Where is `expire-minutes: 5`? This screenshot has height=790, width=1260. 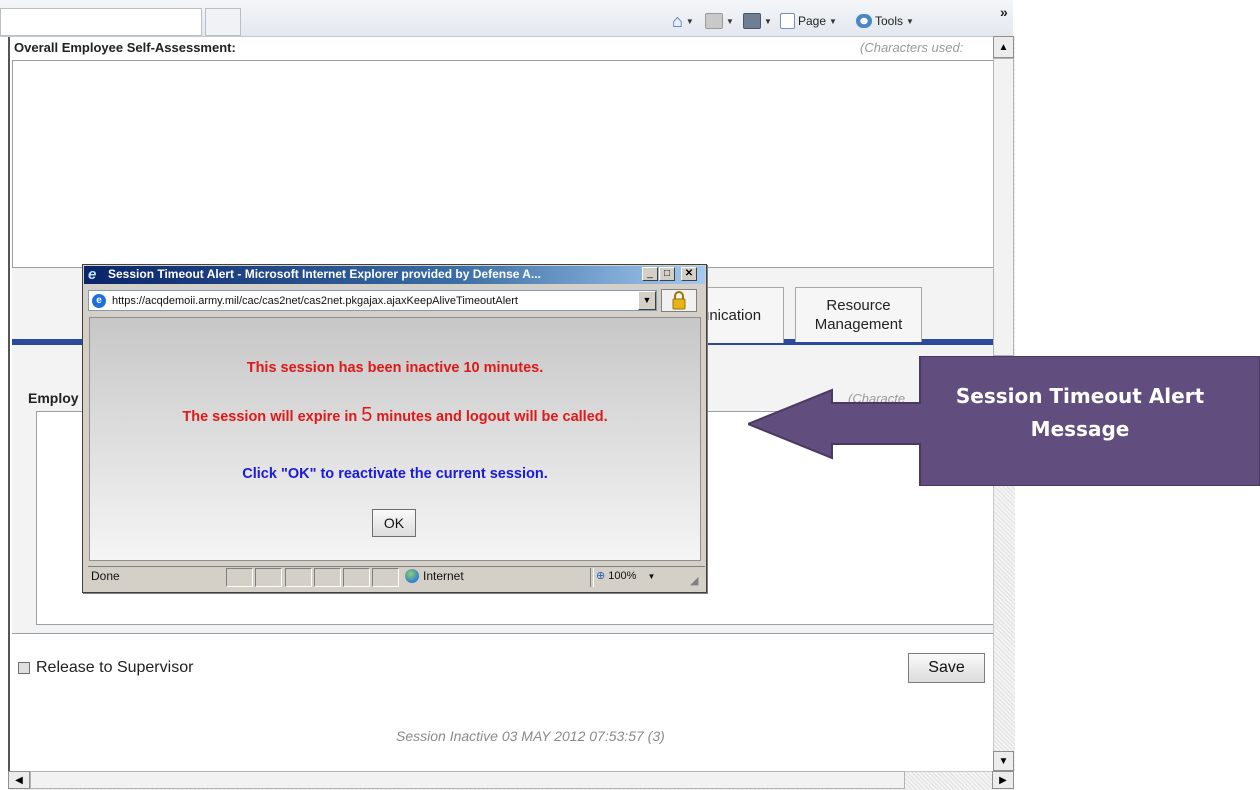 expire-minutes: 5 is located at coordinates (367, 415).